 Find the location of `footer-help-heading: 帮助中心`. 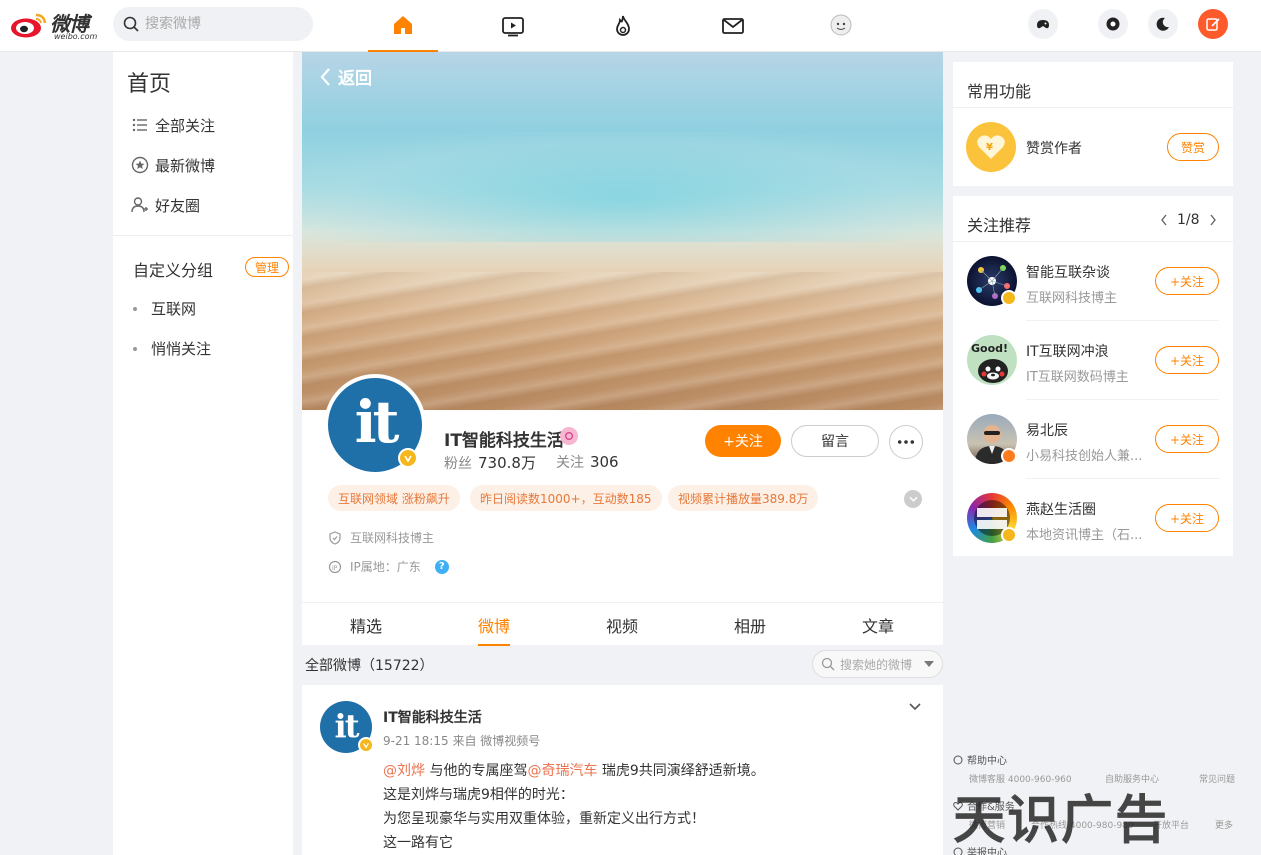

footer-help-heading: 帮助中心 is located at coordinates (980, 759).